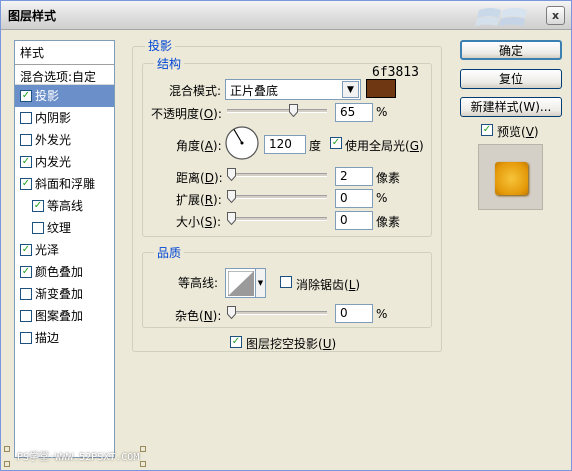  I want to click on style-item: 图案叠加, so click(64, 316).